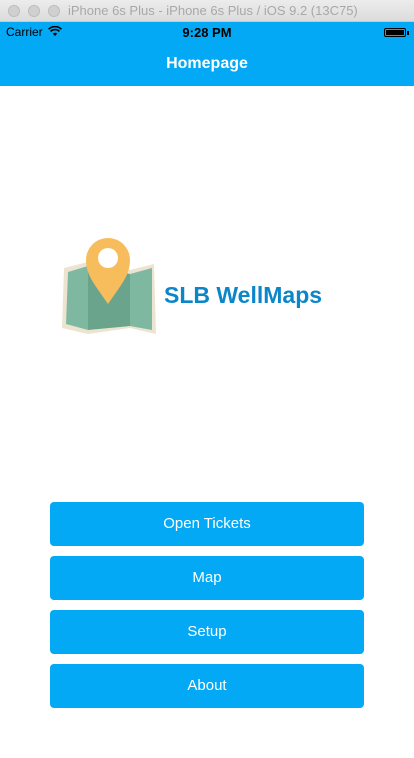 This screenshot has width=414, height=758. I want to click on navigation-bar: Homepage, so click(207, 64).